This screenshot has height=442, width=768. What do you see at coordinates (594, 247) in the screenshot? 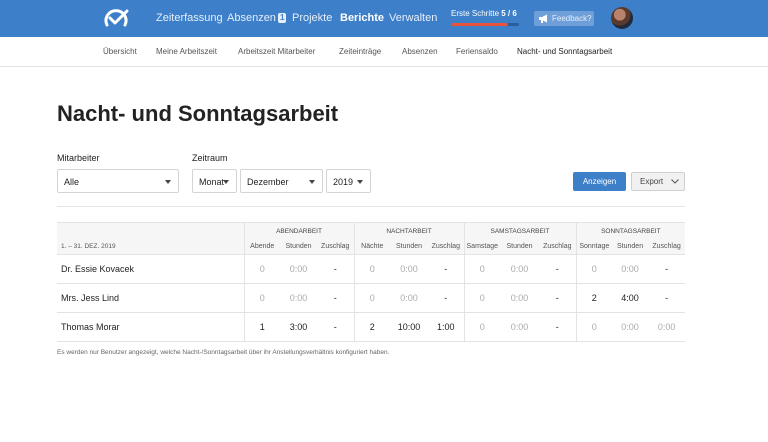
I see `column-header: Sonntage` at bounding box center [594, 247].